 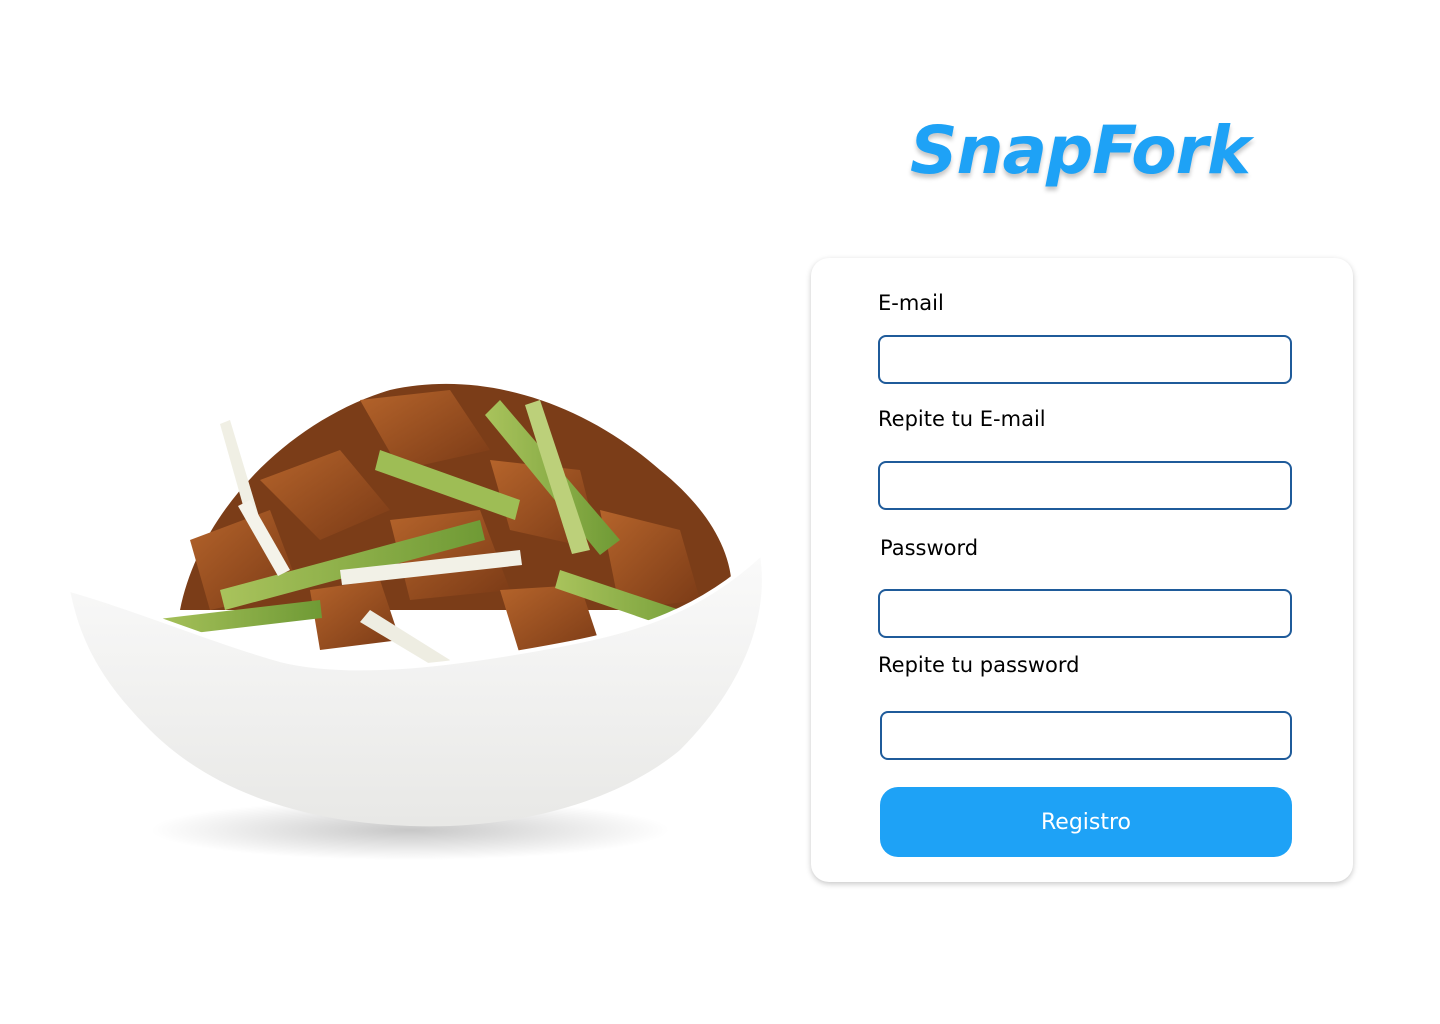 I want to click on repeat-email-field, so click(x=1085, y=485).